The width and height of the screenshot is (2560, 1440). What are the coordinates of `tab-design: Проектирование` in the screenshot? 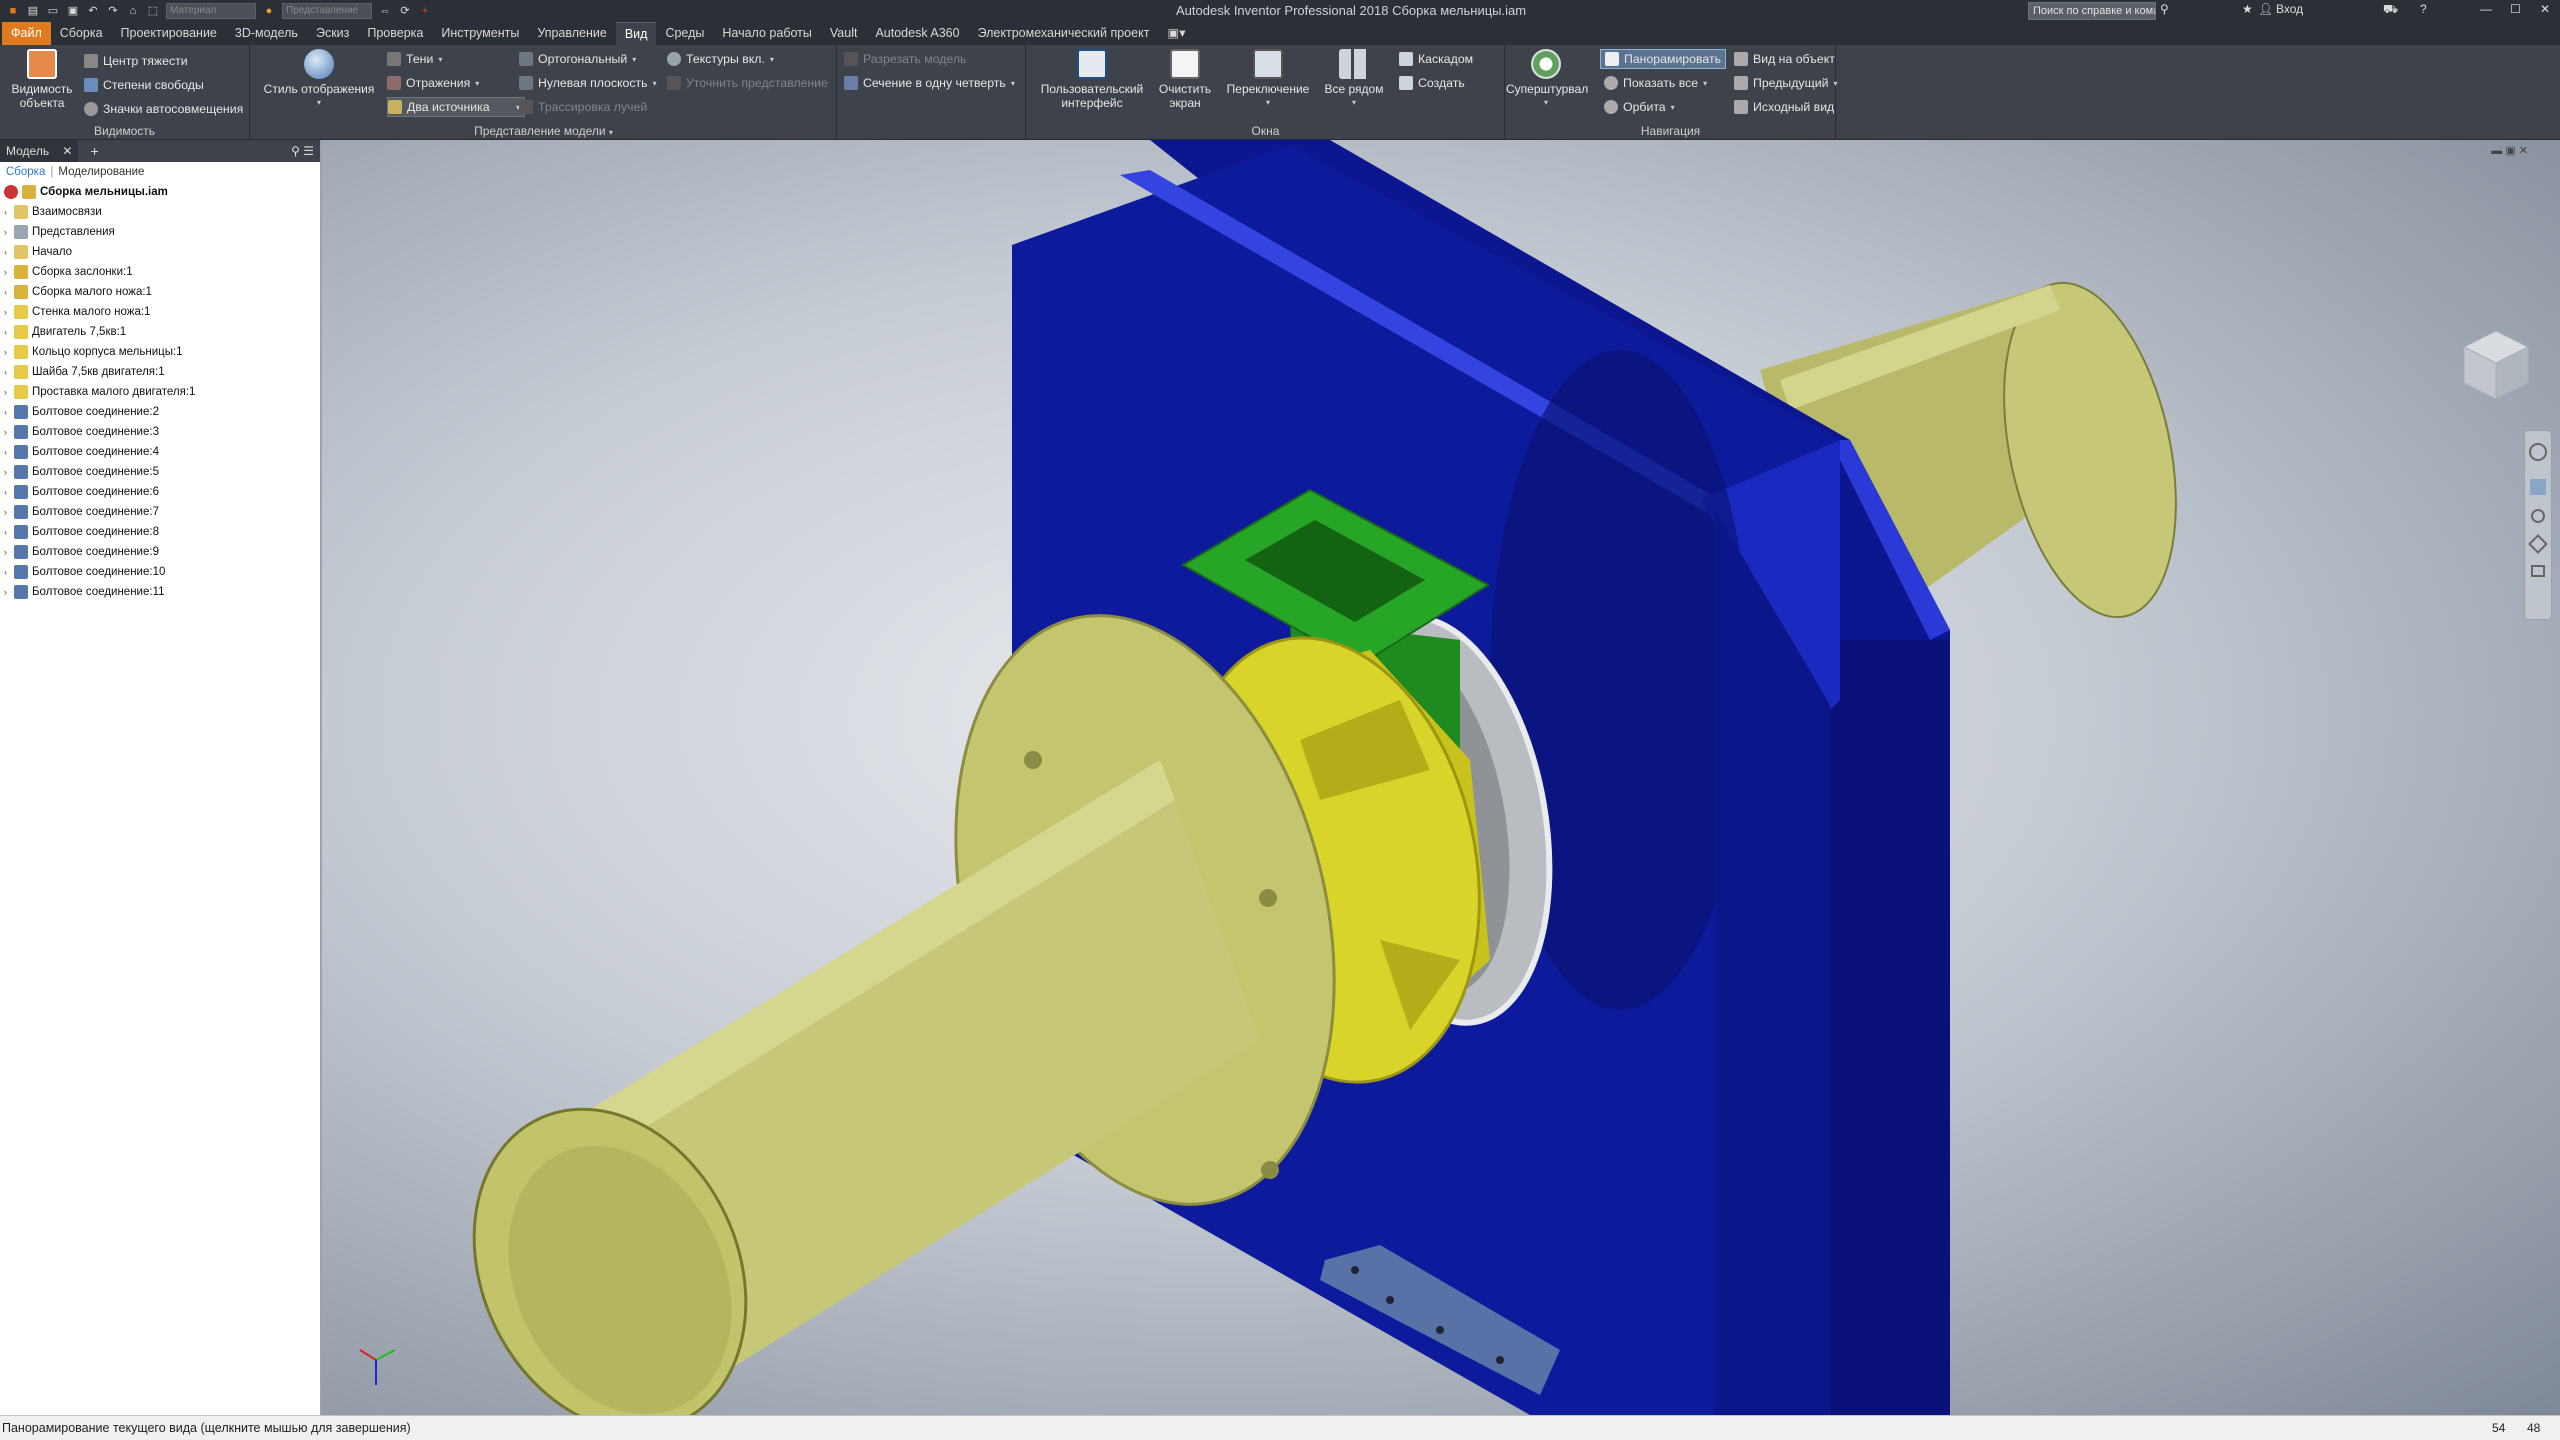 It's located at (169, 33).